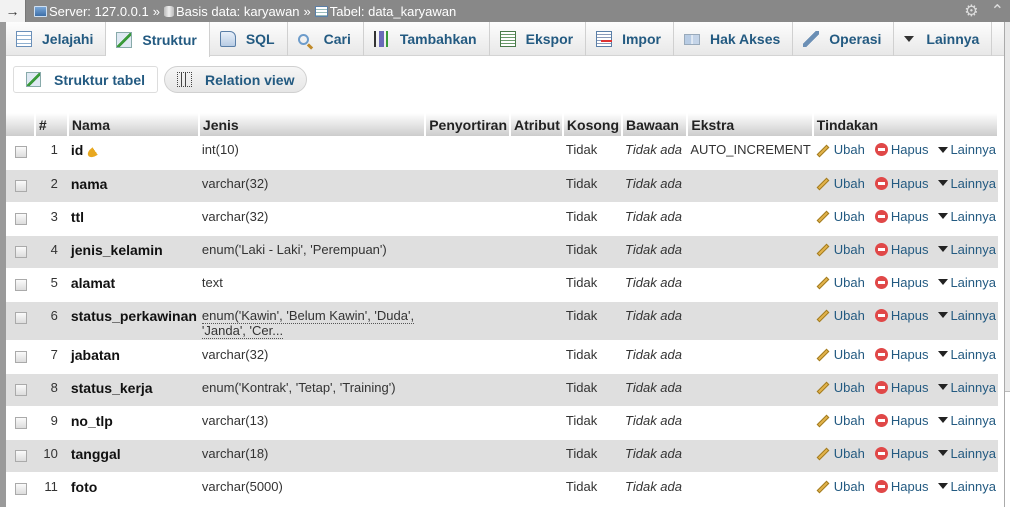 The height and width of the screenshot is (507, 1010). I want to click on tab-privileges: Hak Akses, so click(734, 39).